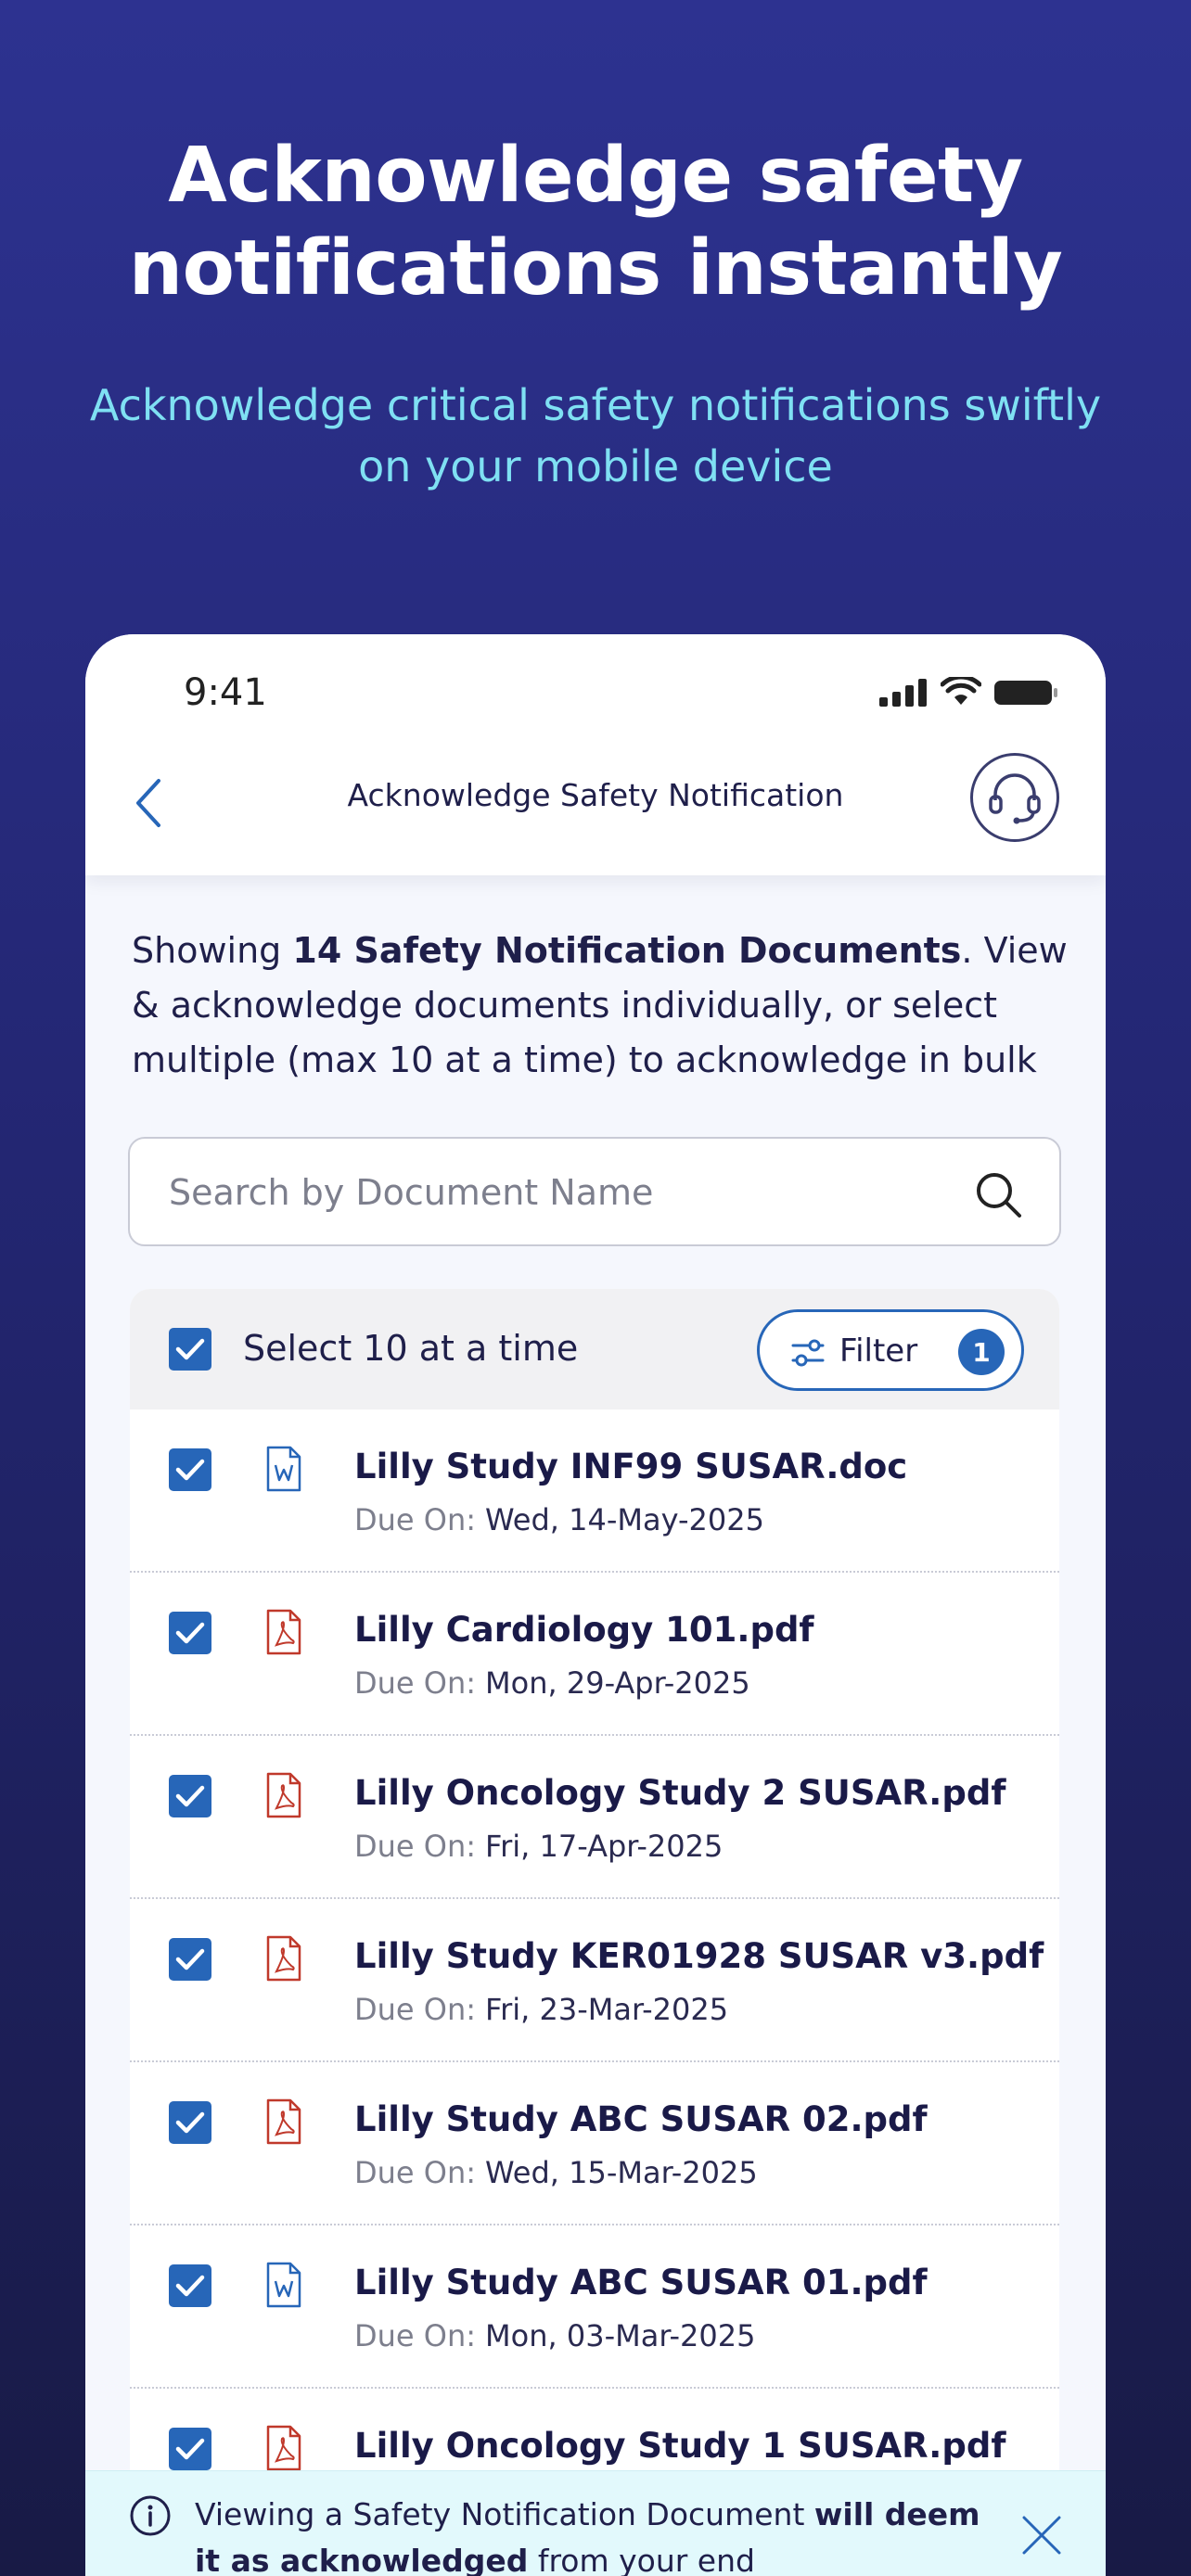  I want to click on document-due: Due On: Fri, 23-Mar-2025, so click(541, 2009).